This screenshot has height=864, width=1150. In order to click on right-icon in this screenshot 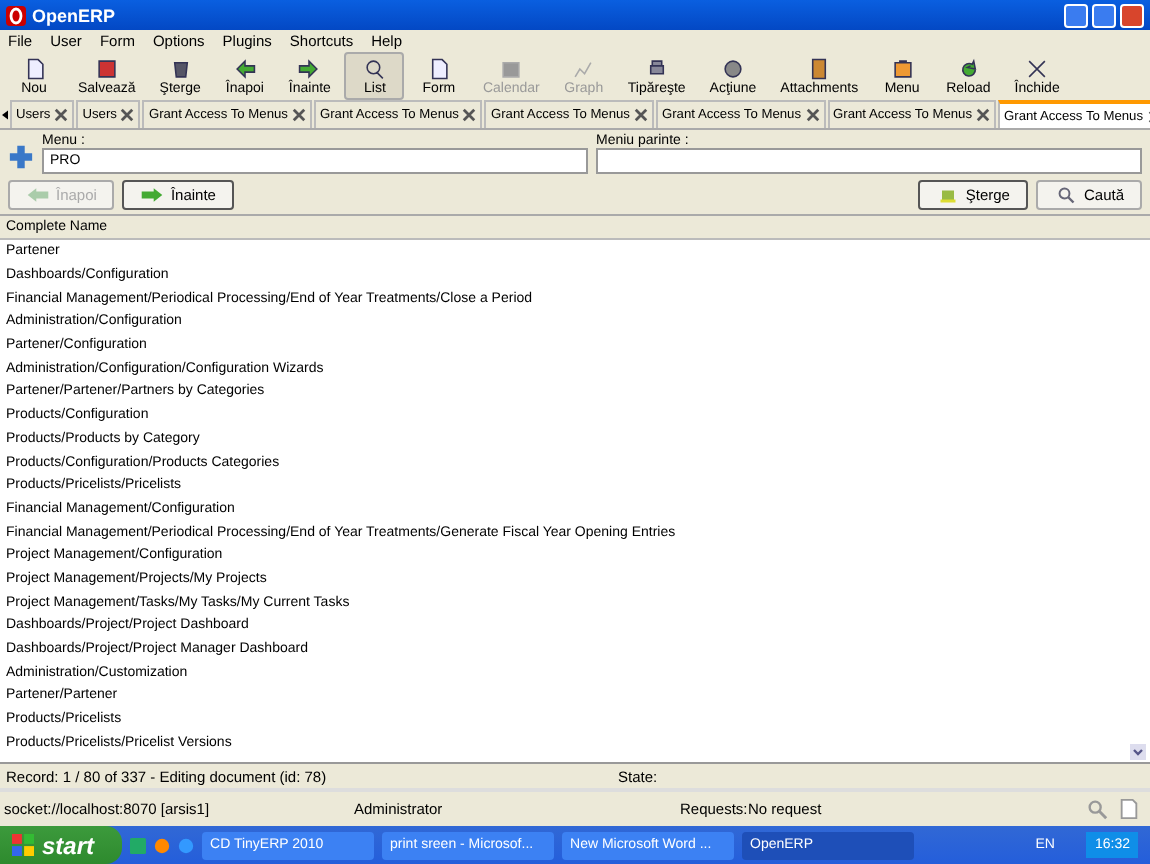, I will do `click(309, 68)`.